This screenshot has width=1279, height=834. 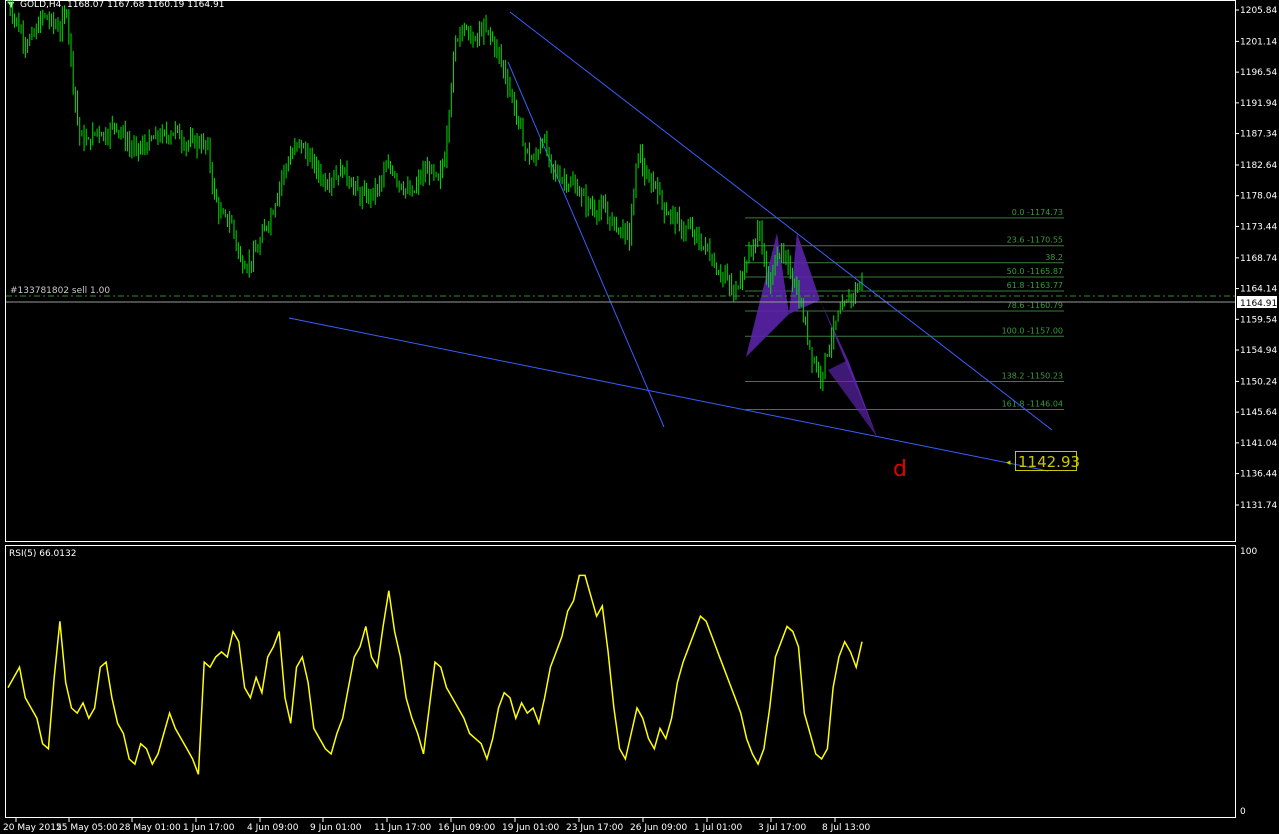 I want to click on rsi-axis-label: 0, so click(x=1243, y=812).